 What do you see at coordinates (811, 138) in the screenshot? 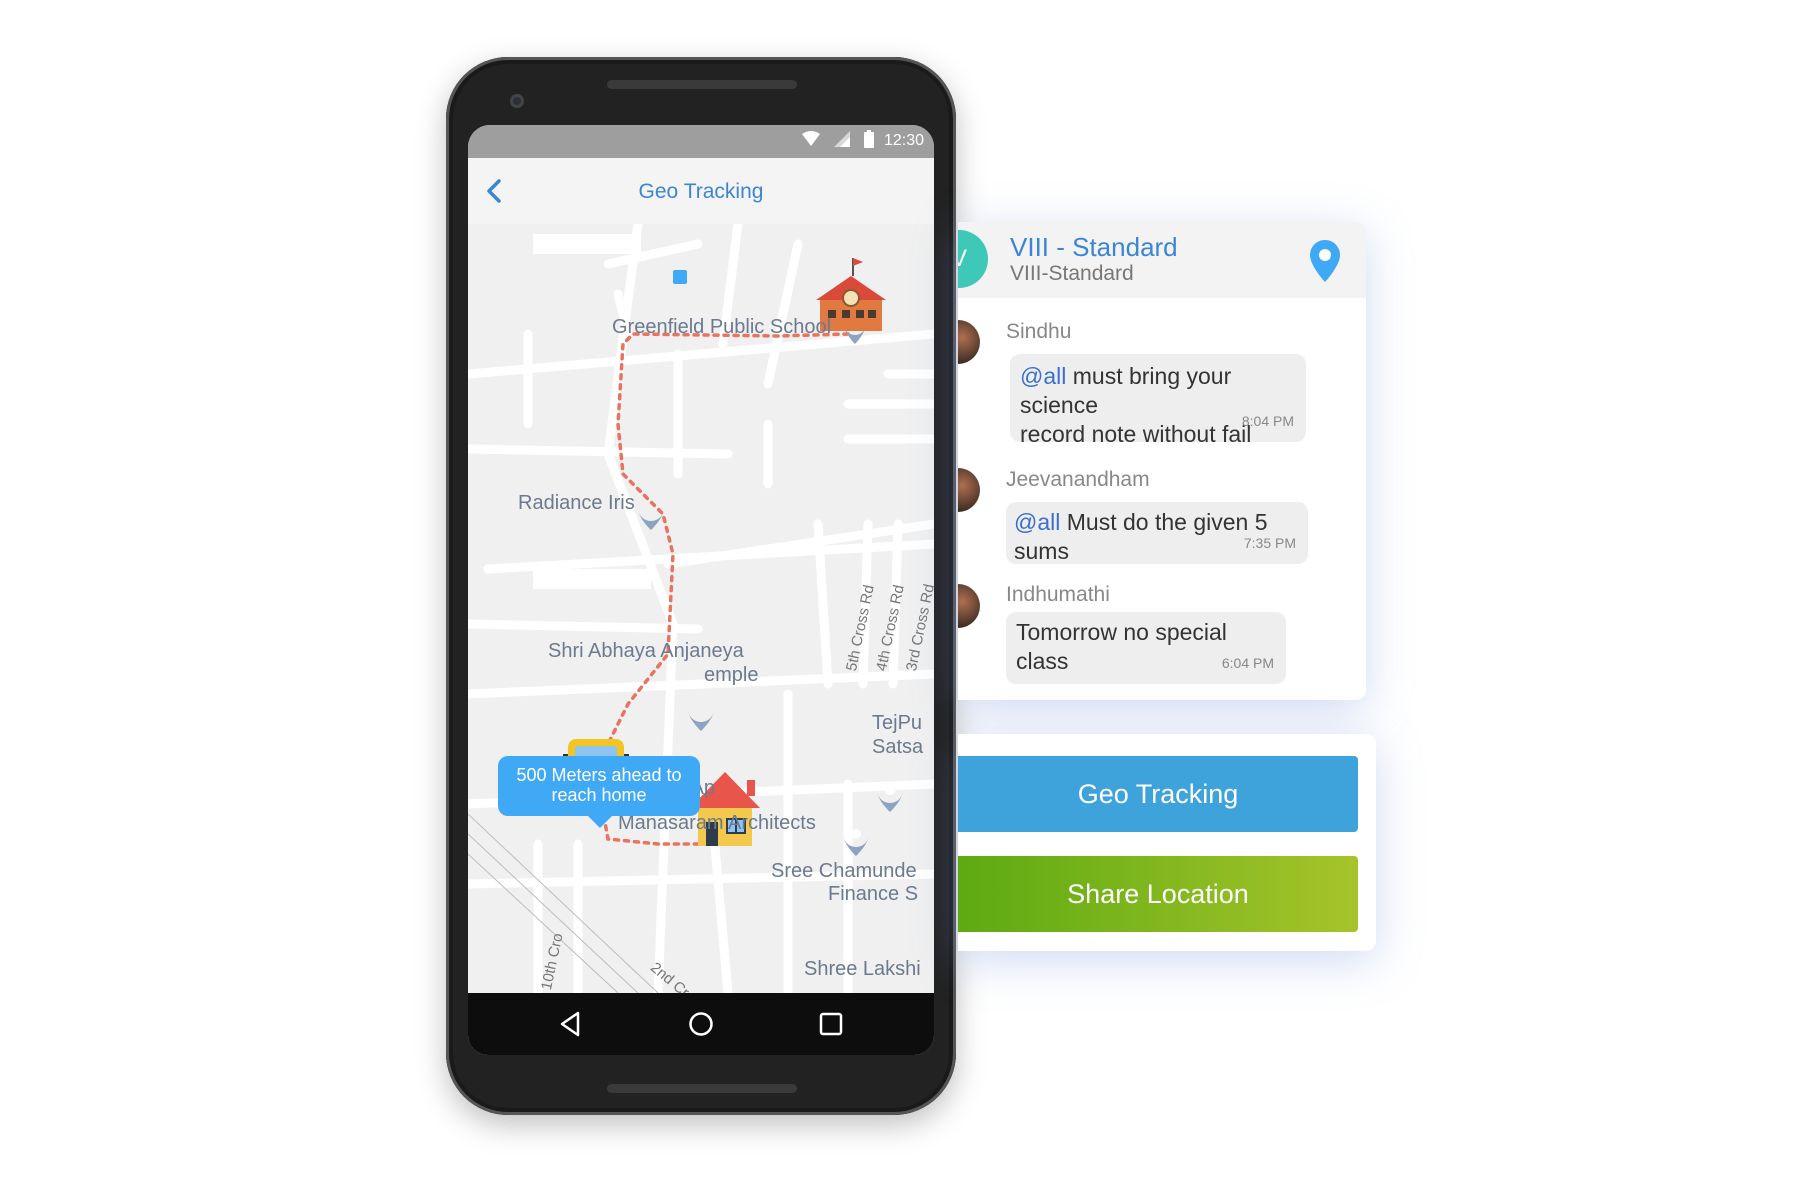
I see `wifi-icon` at bounding box center [811, 138].